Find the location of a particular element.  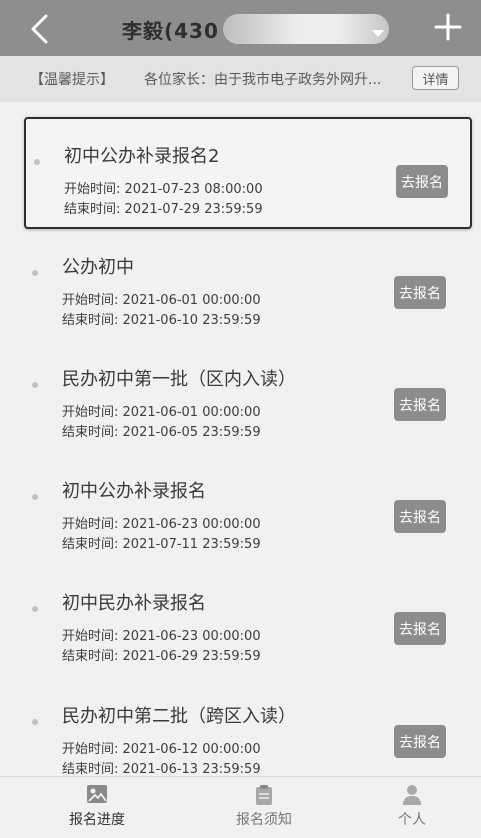

add-button is located at coordinates (448, 27).